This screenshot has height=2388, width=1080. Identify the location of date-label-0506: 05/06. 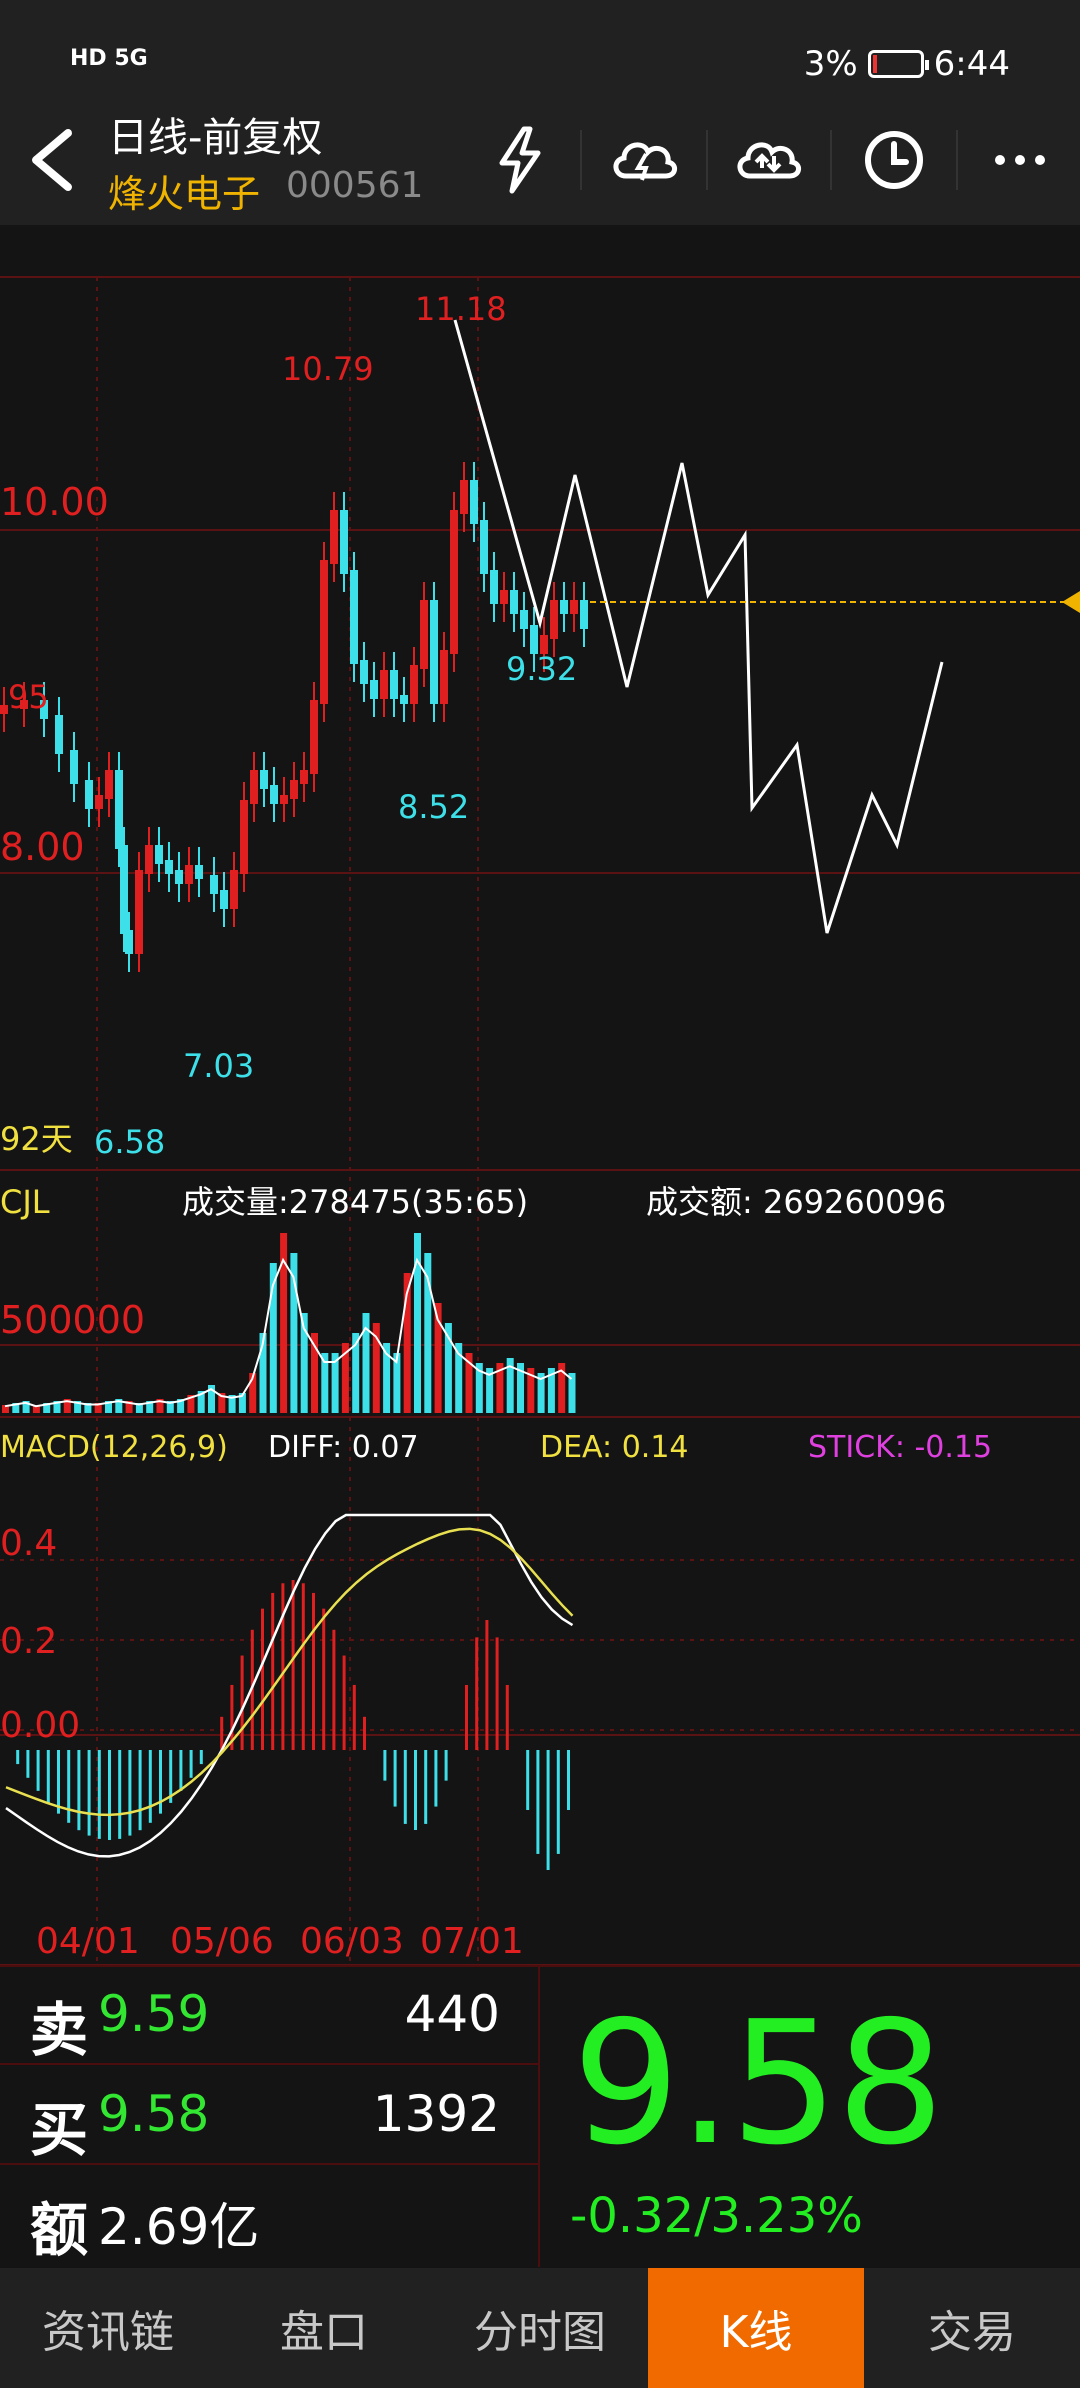
(222, 1941).